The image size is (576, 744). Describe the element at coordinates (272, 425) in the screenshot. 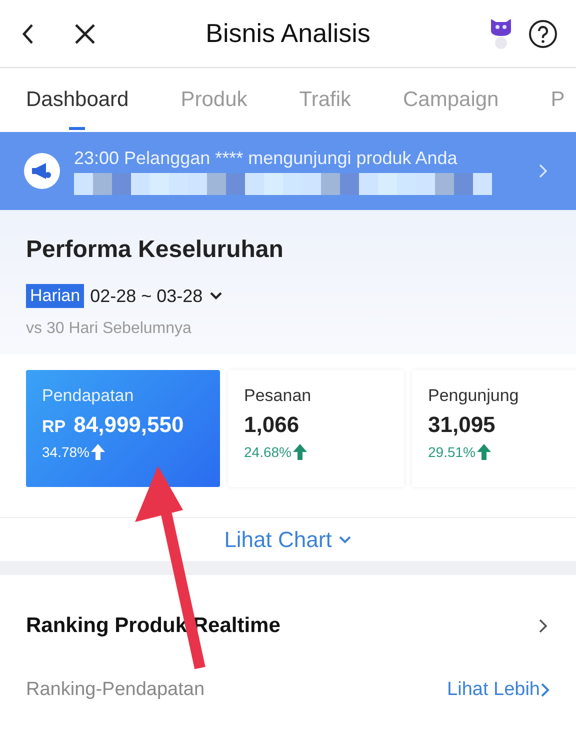

I see `metric-value: 1,066` at that location.